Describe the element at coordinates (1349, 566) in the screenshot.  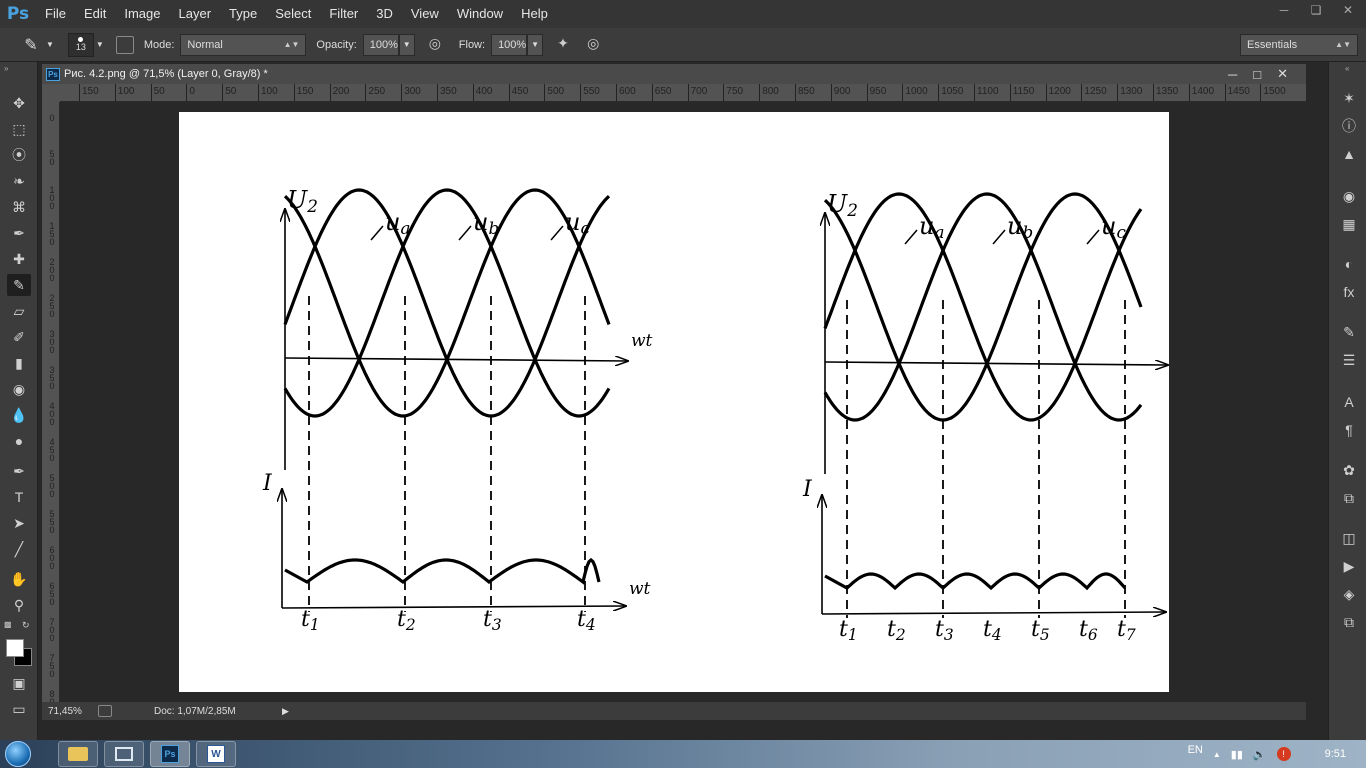
I see `actions-icon: ▶` at that location.